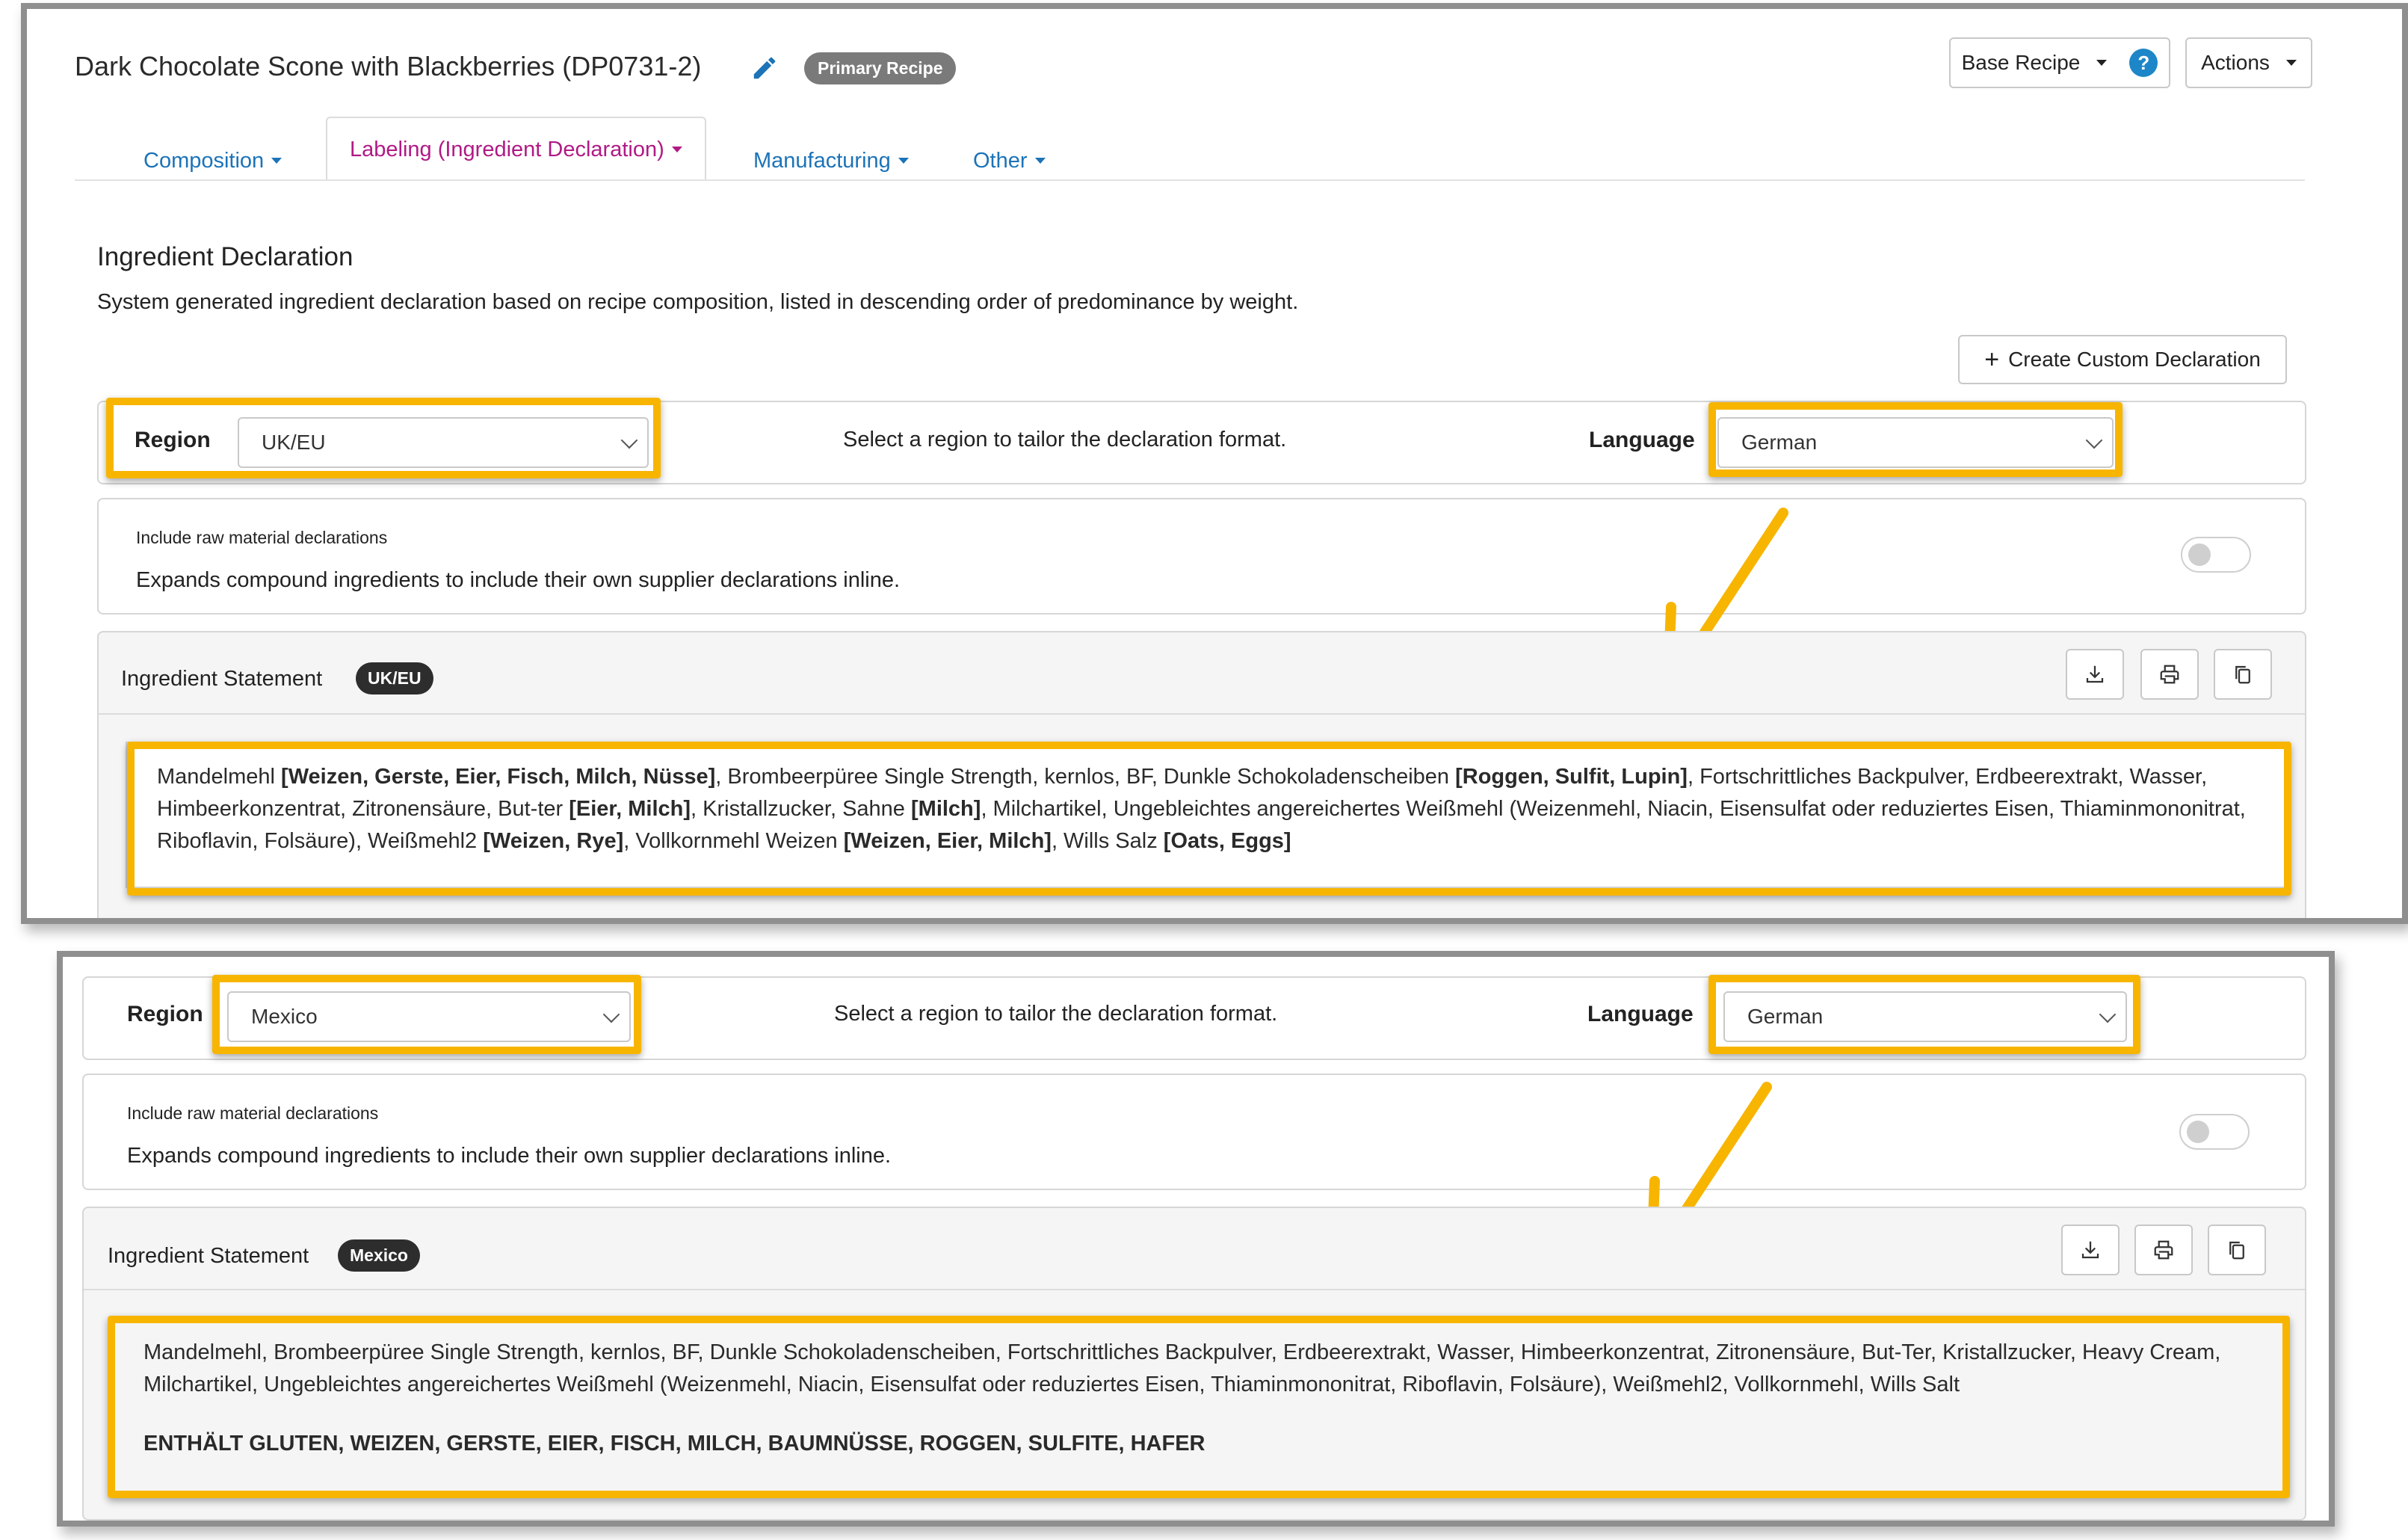  I want to click on region-badge: Mexico, so click(379, 1255).